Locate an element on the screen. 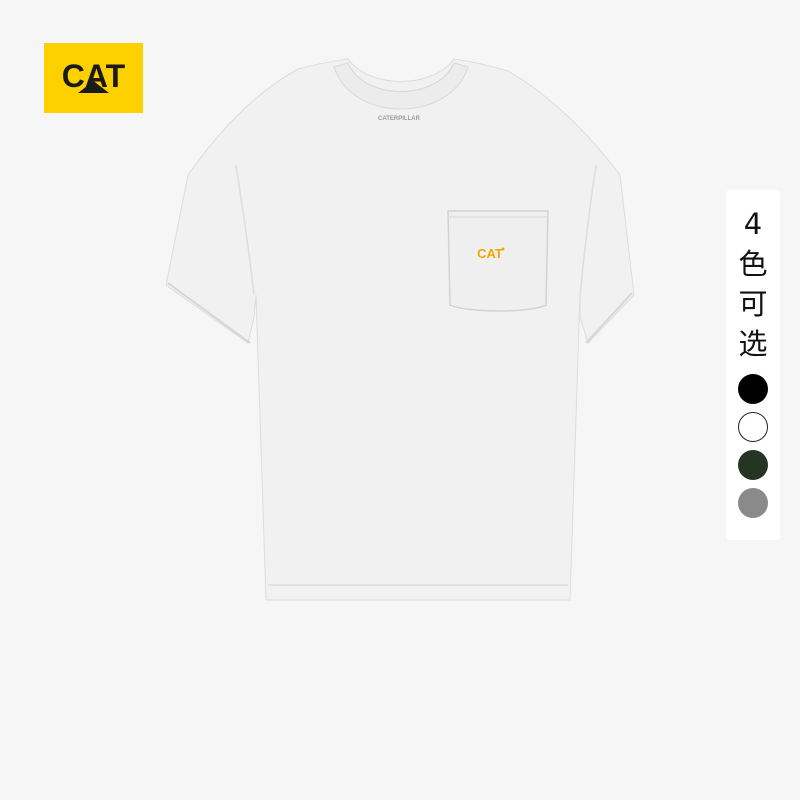 This screenshot has width=800, height=800. cat-logo-icon: CAT is located at coordinates (94, 76).